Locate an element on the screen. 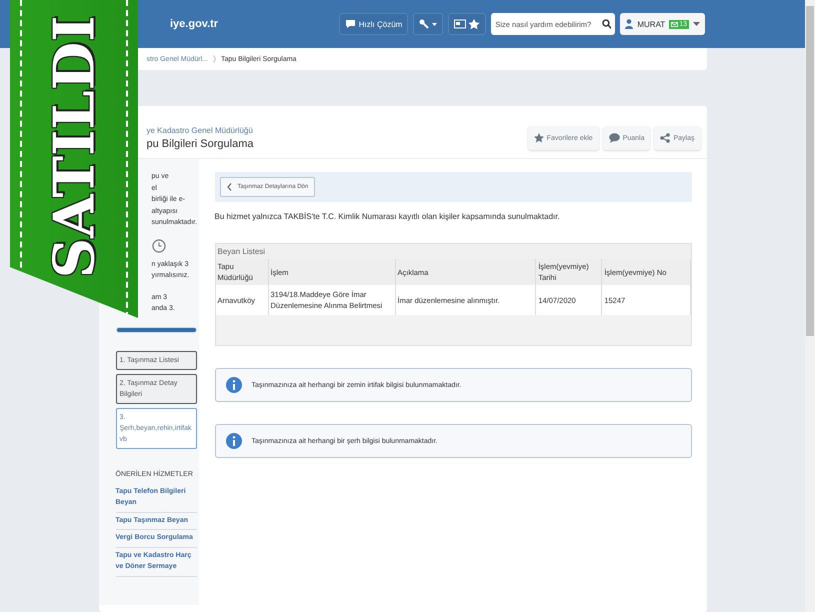 The width and height of the screenshot is (815, 612). card-star-icon is located at coordinates (467, 24).